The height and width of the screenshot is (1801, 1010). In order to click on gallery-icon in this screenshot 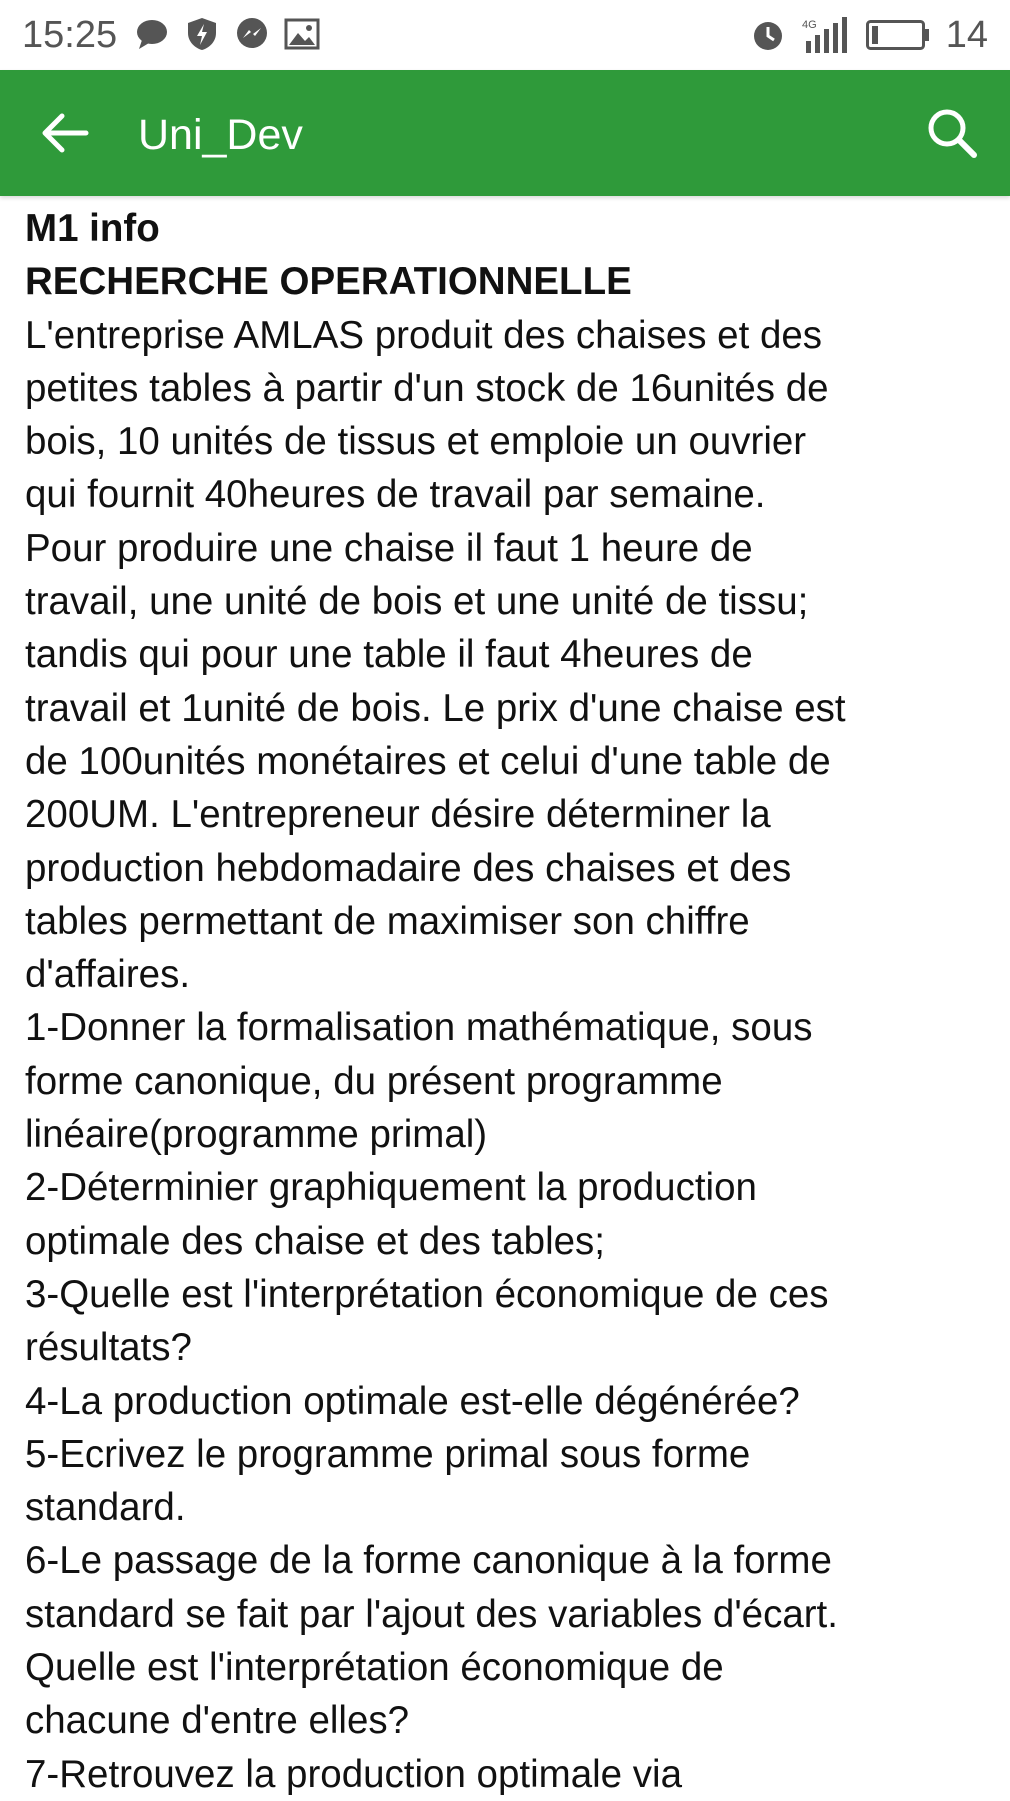, I will do `click(302, 34)`.